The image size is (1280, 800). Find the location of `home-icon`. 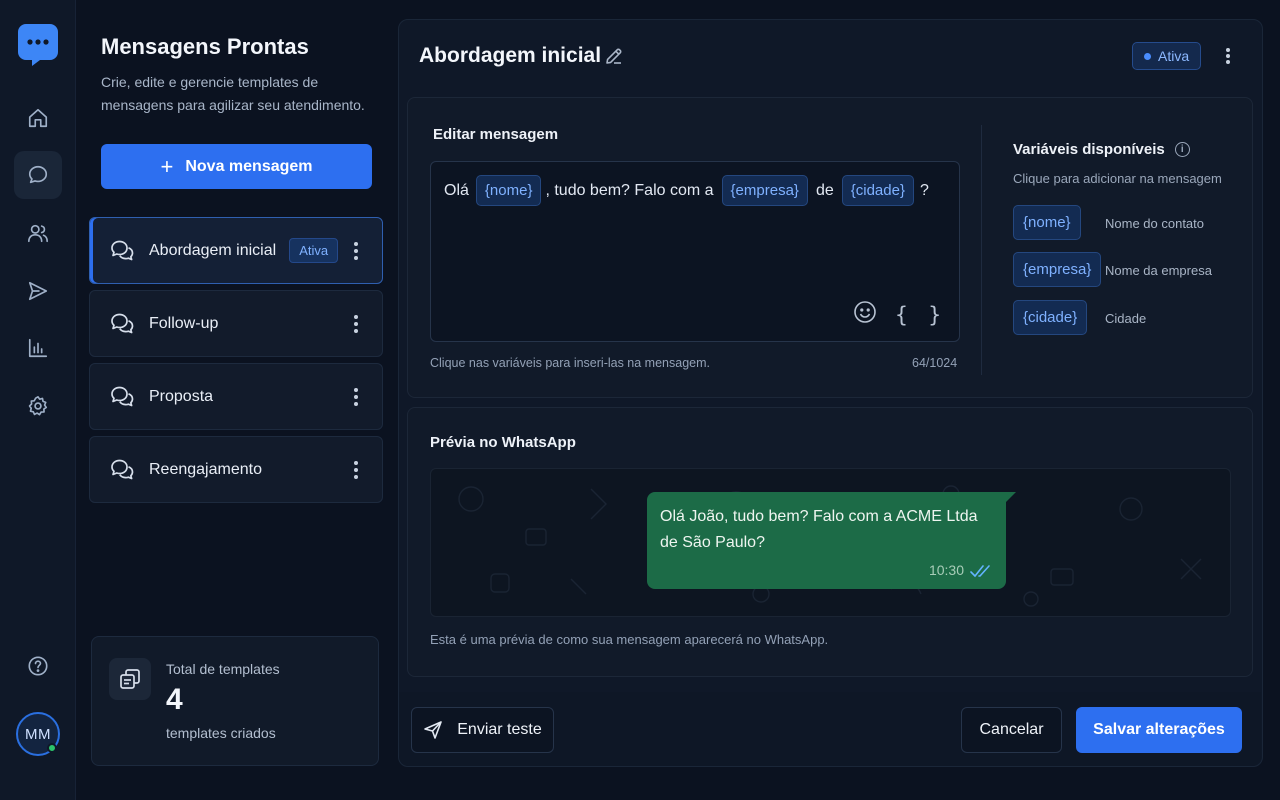

home-icon is located at coordinates (38, 118).